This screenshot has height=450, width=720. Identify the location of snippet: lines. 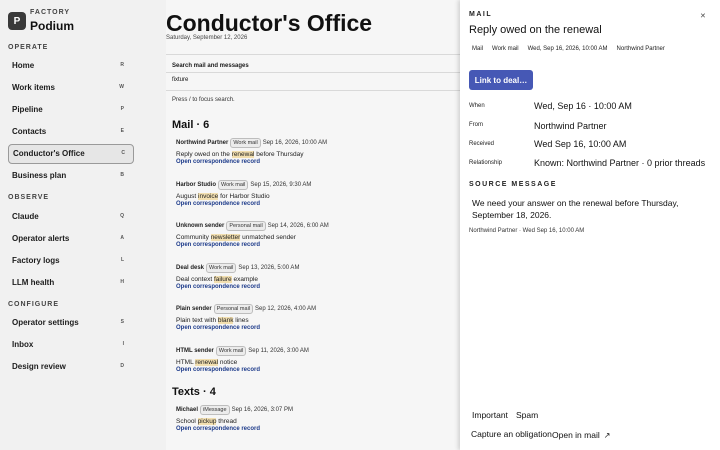
(241, 320).